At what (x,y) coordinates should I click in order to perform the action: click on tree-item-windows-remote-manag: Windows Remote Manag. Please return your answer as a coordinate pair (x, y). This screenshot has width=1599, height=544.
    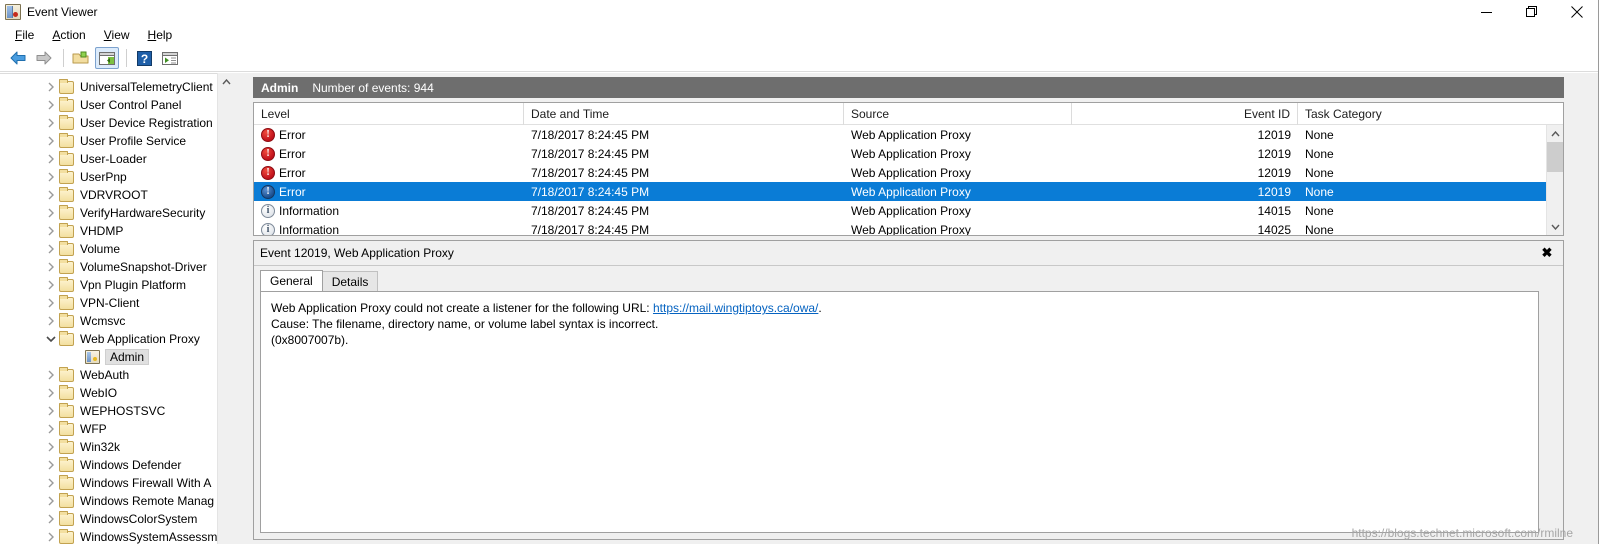
    Looking at the image, I should click on (117, 501).